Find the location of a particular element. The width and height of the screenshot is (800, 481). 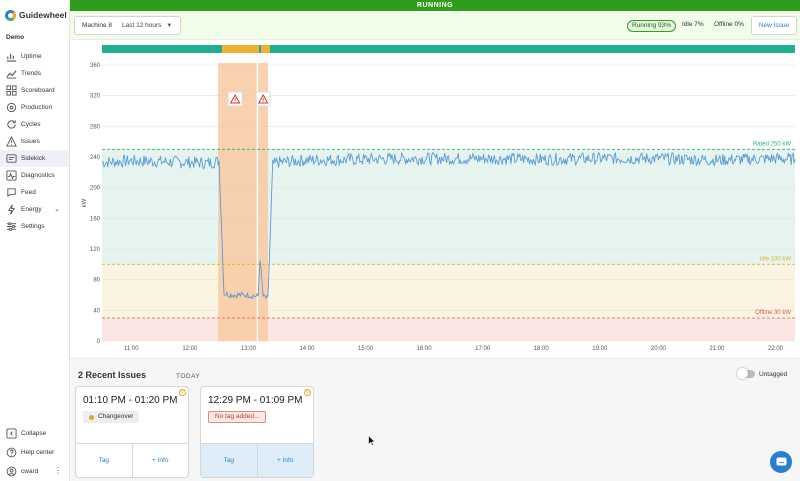

untagged-toggle: Untagged is located at coordinates (762, 373).